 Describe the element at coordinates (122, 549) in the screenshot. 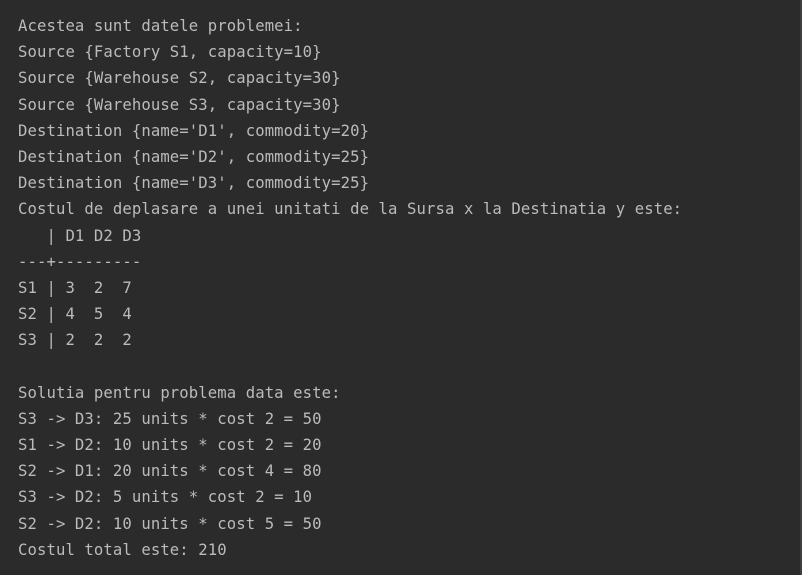

I see `total-cost-line: Costul total este: 210` at that location.